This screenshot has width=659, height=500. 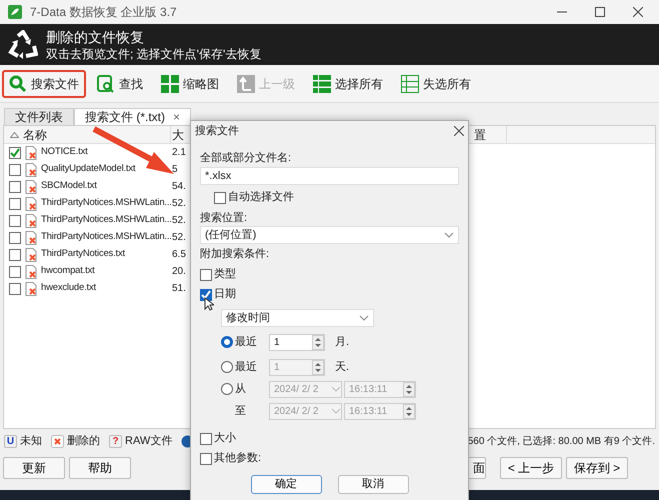 What do you see at coordinates (68, 288) in the screenshot?
I see `file-name: hwexclude.txt` at bounding box center [68, 288].